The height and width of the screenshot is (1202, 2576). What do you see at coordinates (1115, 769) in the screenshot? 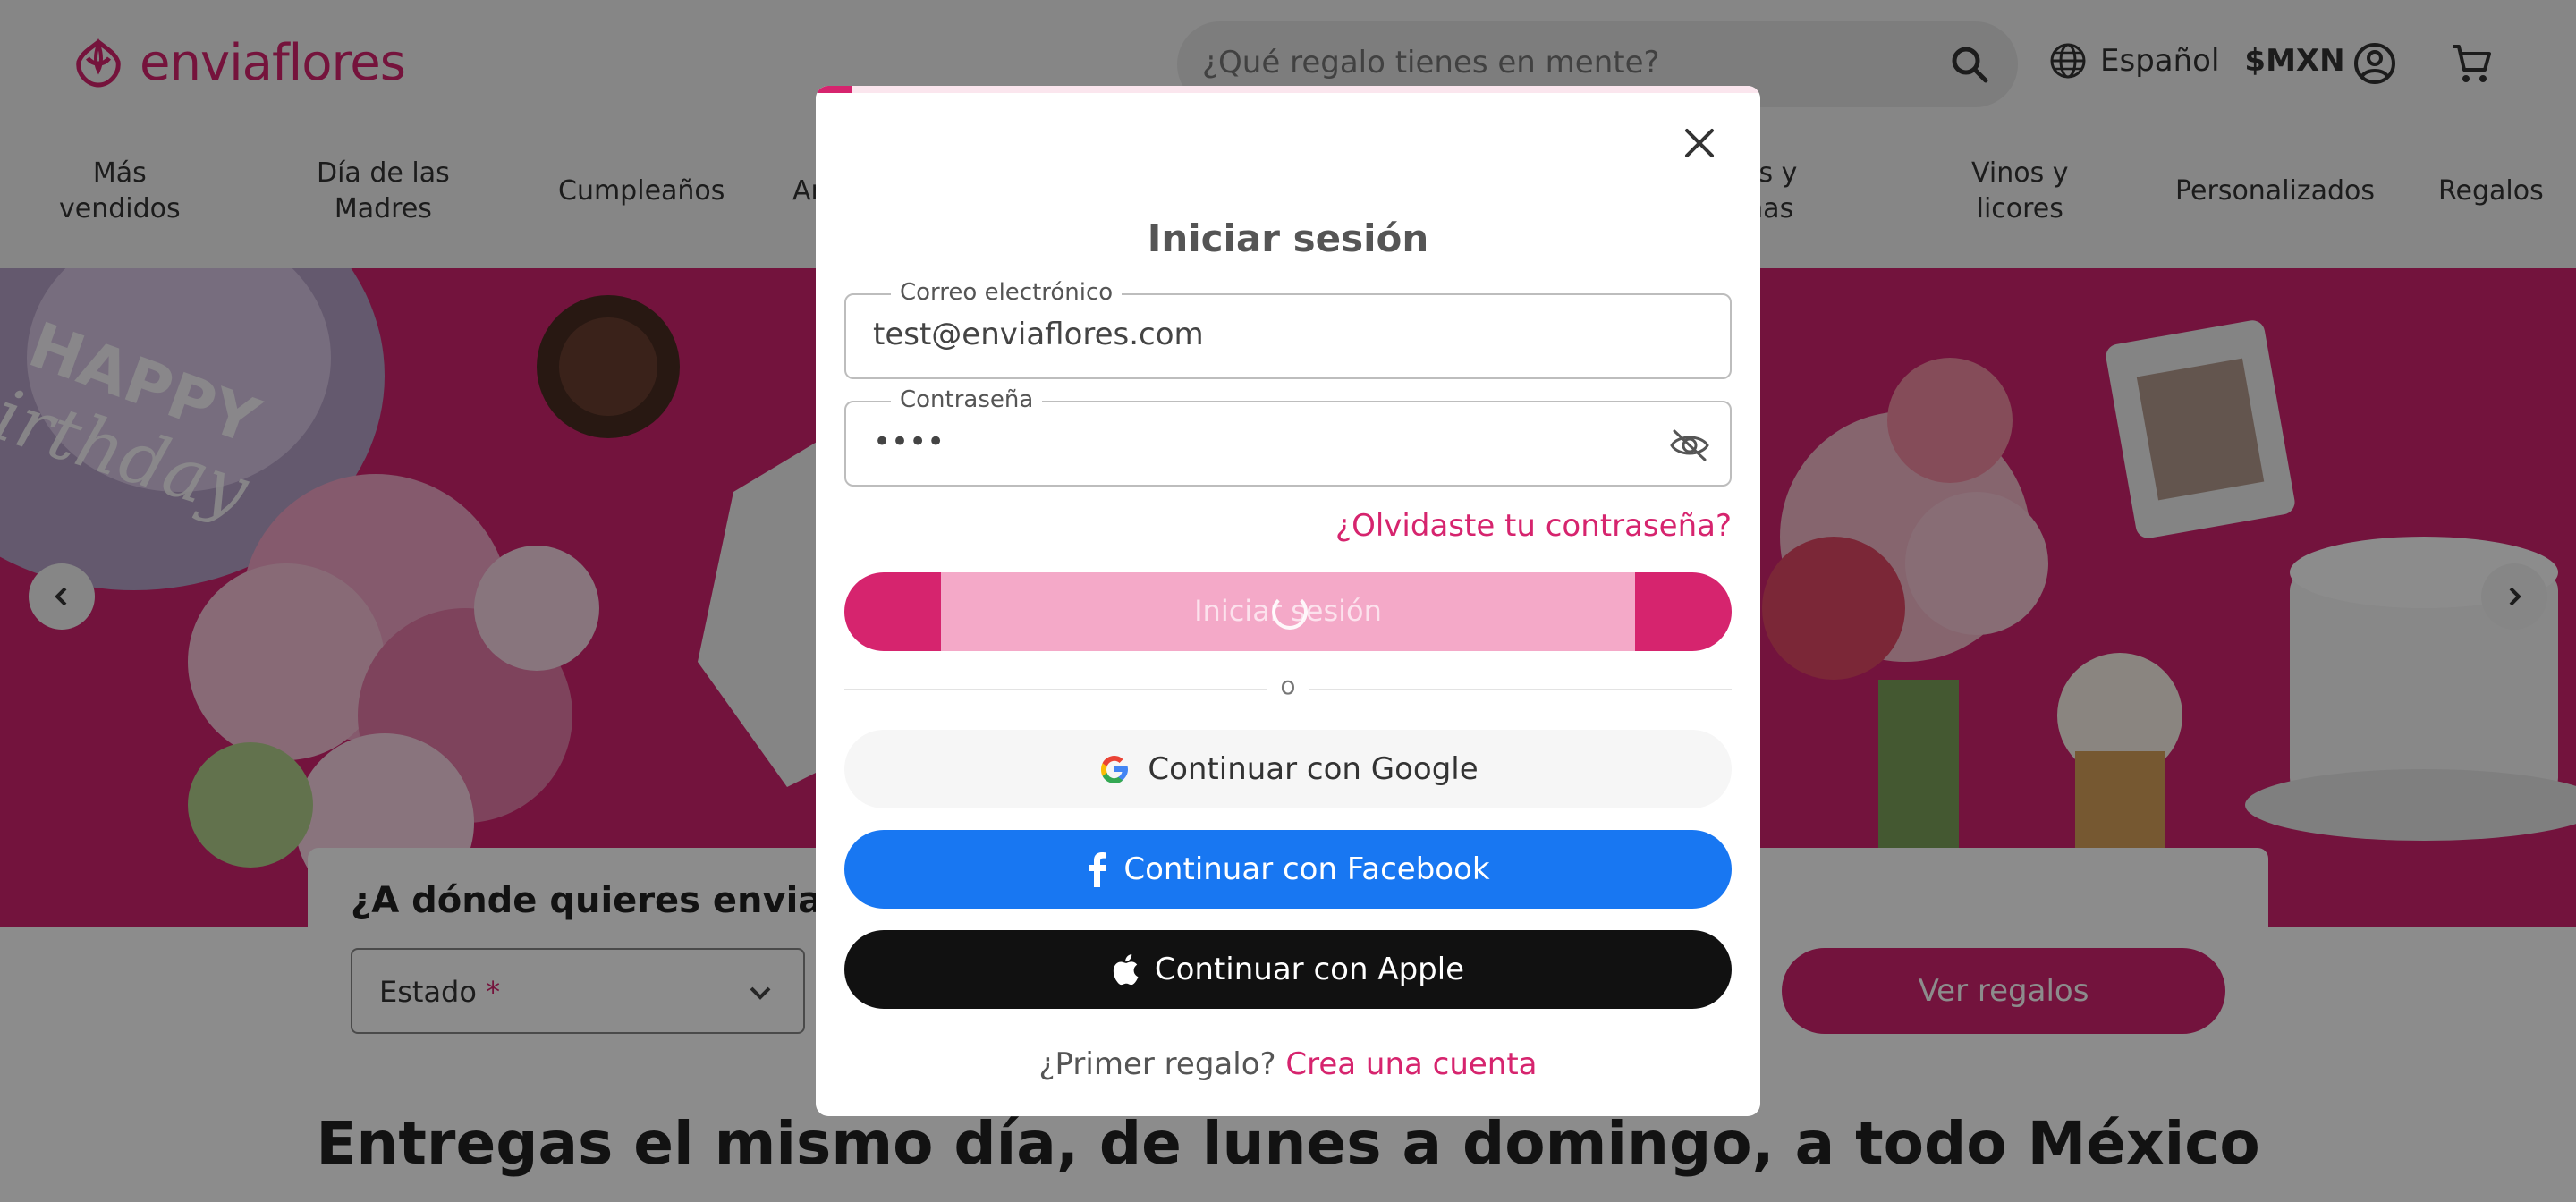
I see `google-icon` at bounding box center [1115, 769].